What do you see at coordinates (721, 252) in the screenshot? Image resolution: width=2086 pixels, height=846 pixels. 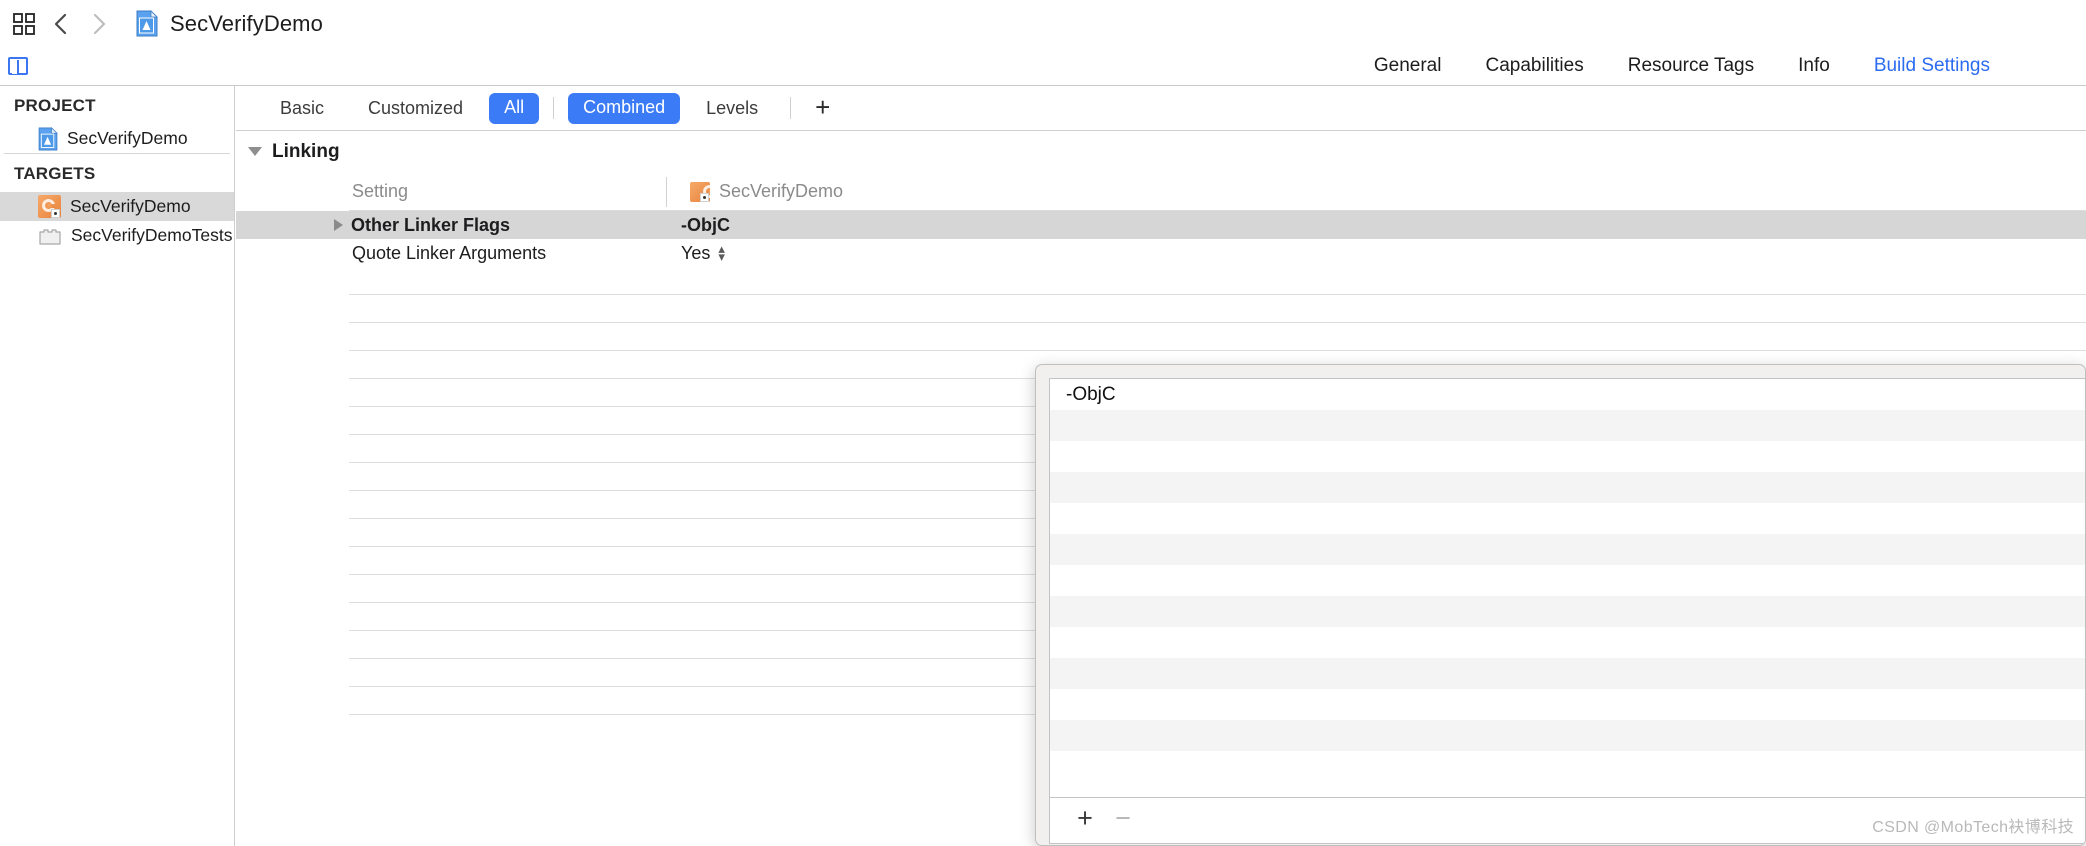 I see `stepper-icon: ▴ ▾` at bounding box center [721, 252].